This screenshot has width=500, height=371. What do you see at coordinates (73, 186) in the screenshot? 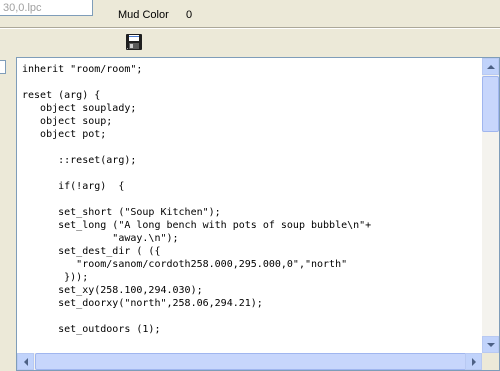
I see `code-line: if(!arg) {` at bounding box center [73, 186].